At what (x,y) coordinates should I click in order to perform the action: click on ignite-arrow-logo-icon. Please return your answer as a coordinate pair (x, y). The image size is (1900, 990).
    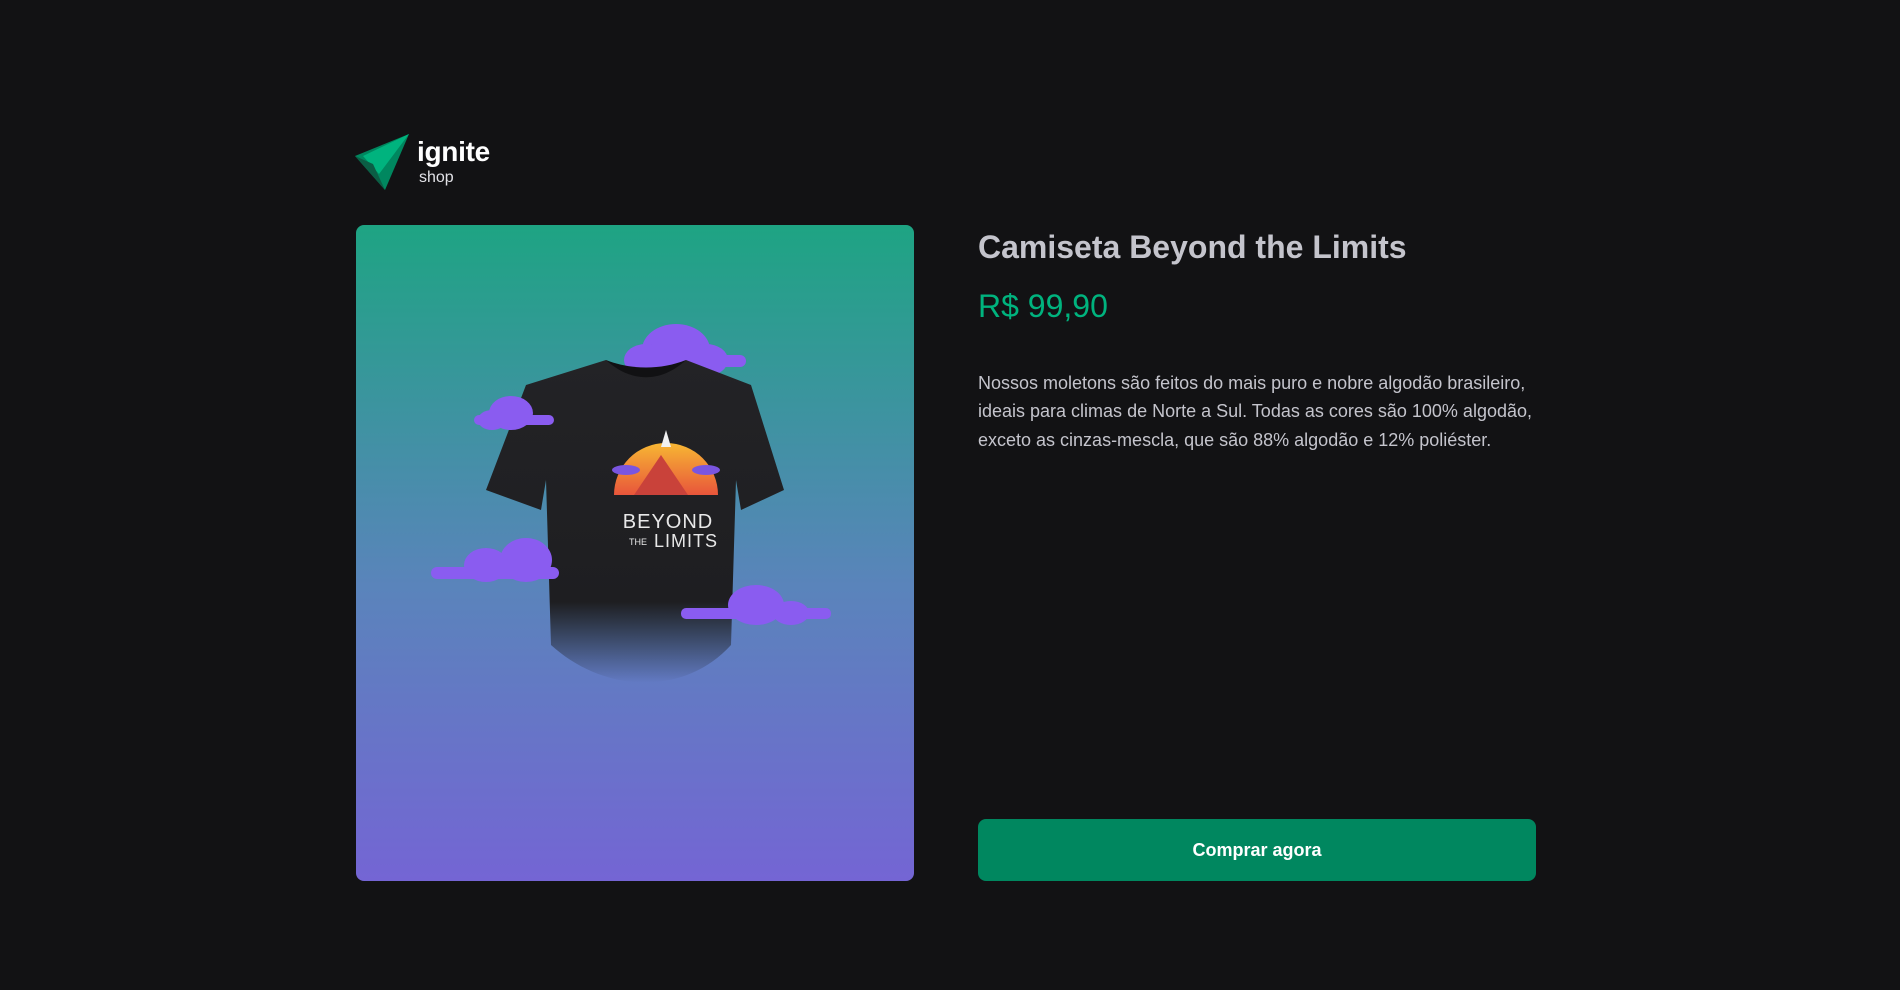
    Looking at the image, I should click on (382, 162).